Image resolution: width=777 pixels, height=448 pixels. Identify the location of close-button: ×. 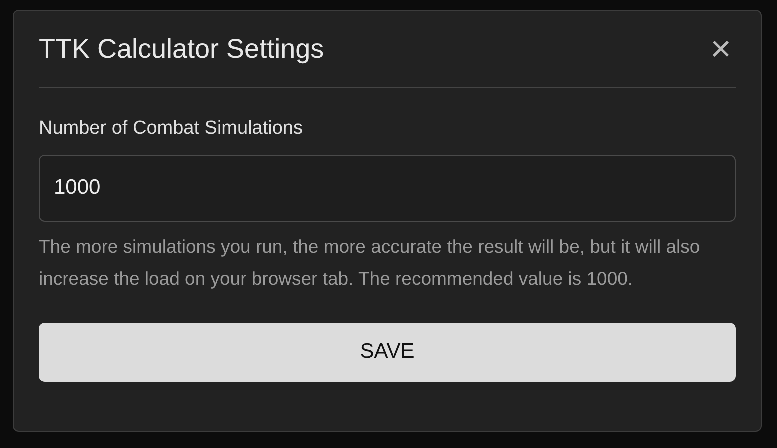
(721, 49).